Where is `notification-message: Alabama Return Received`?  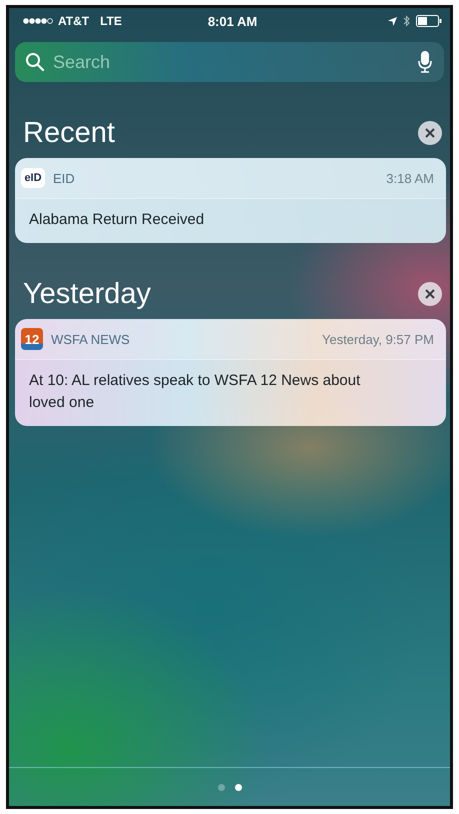
notification-message: Alabama Return Received is located at coordinates (117, 220).